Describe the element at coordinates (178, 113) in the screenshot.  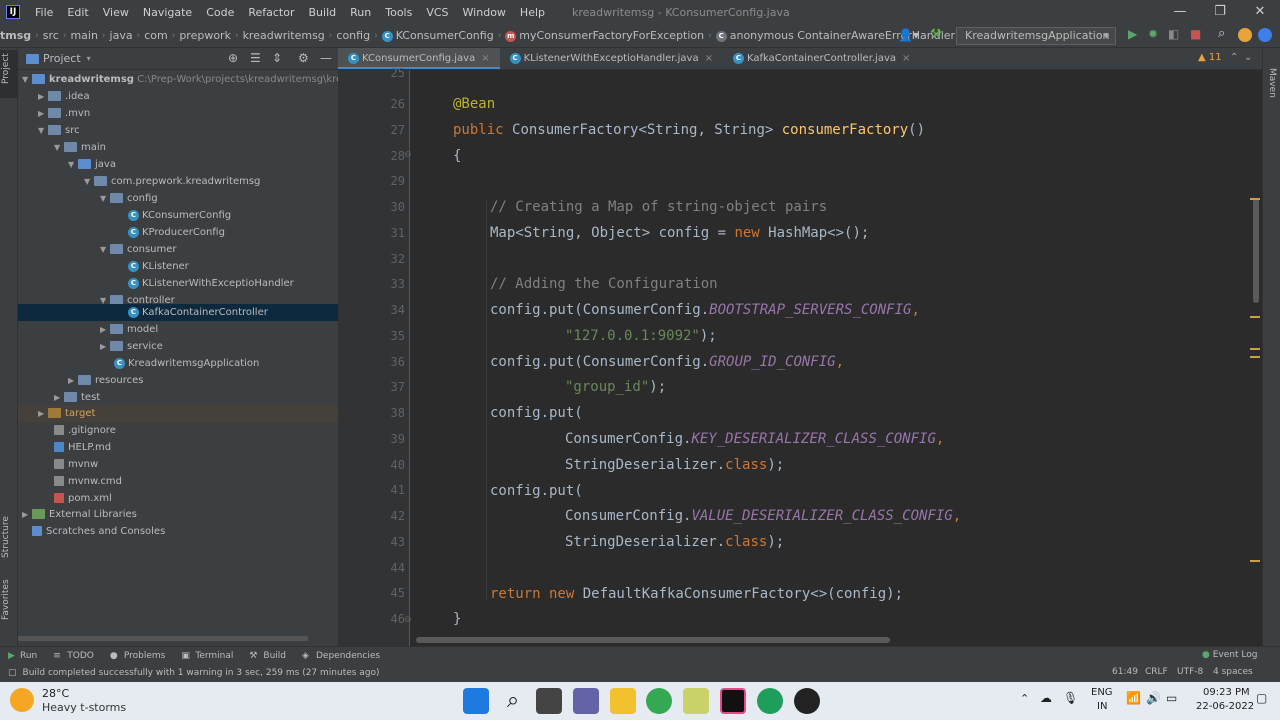
I see `tree-item-mvn: ▶ .mvn` at that location.